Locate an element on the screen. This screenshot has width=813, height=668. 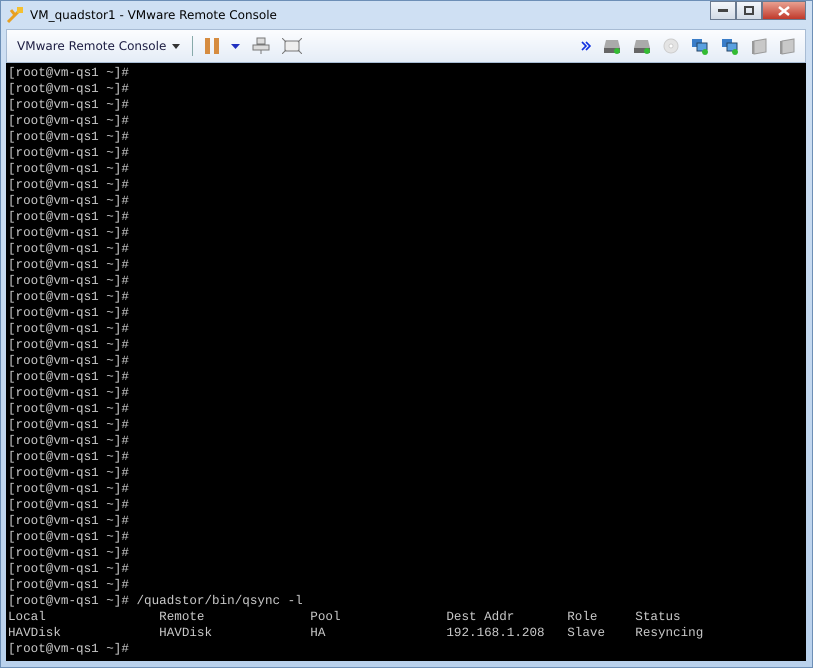
minimize-icon is located at coordinates (723, 10).